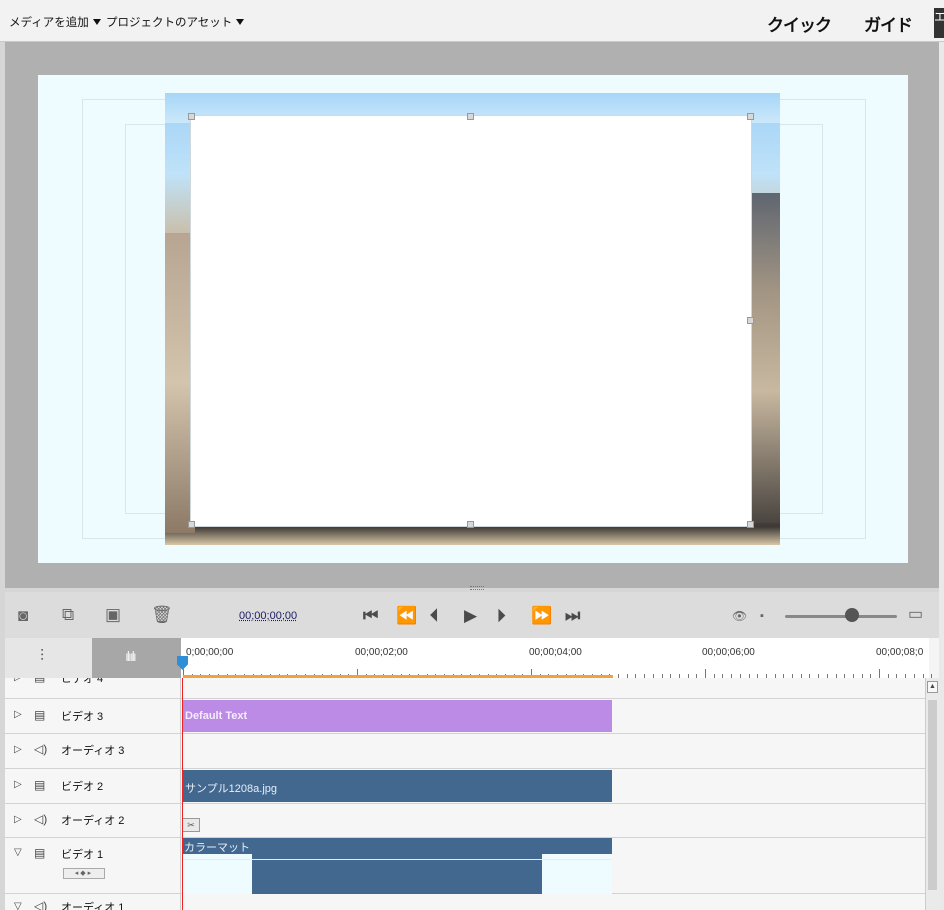 The width and height of the screenshot is (944, 910). I want to click on track-video-3: ▷ ▤ ビデオ 3 Default Text, so click(465, 716).